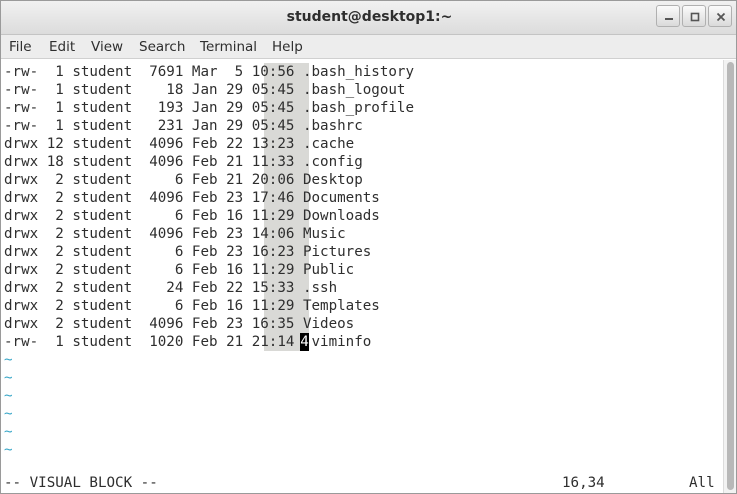 This screenshot has width=737, height=494. Describe the element at coordinates (188, 252) in the screenshot. I see `listing-line: drwx 2 student 6 Feb 23 16:23 Pictures` at that location.